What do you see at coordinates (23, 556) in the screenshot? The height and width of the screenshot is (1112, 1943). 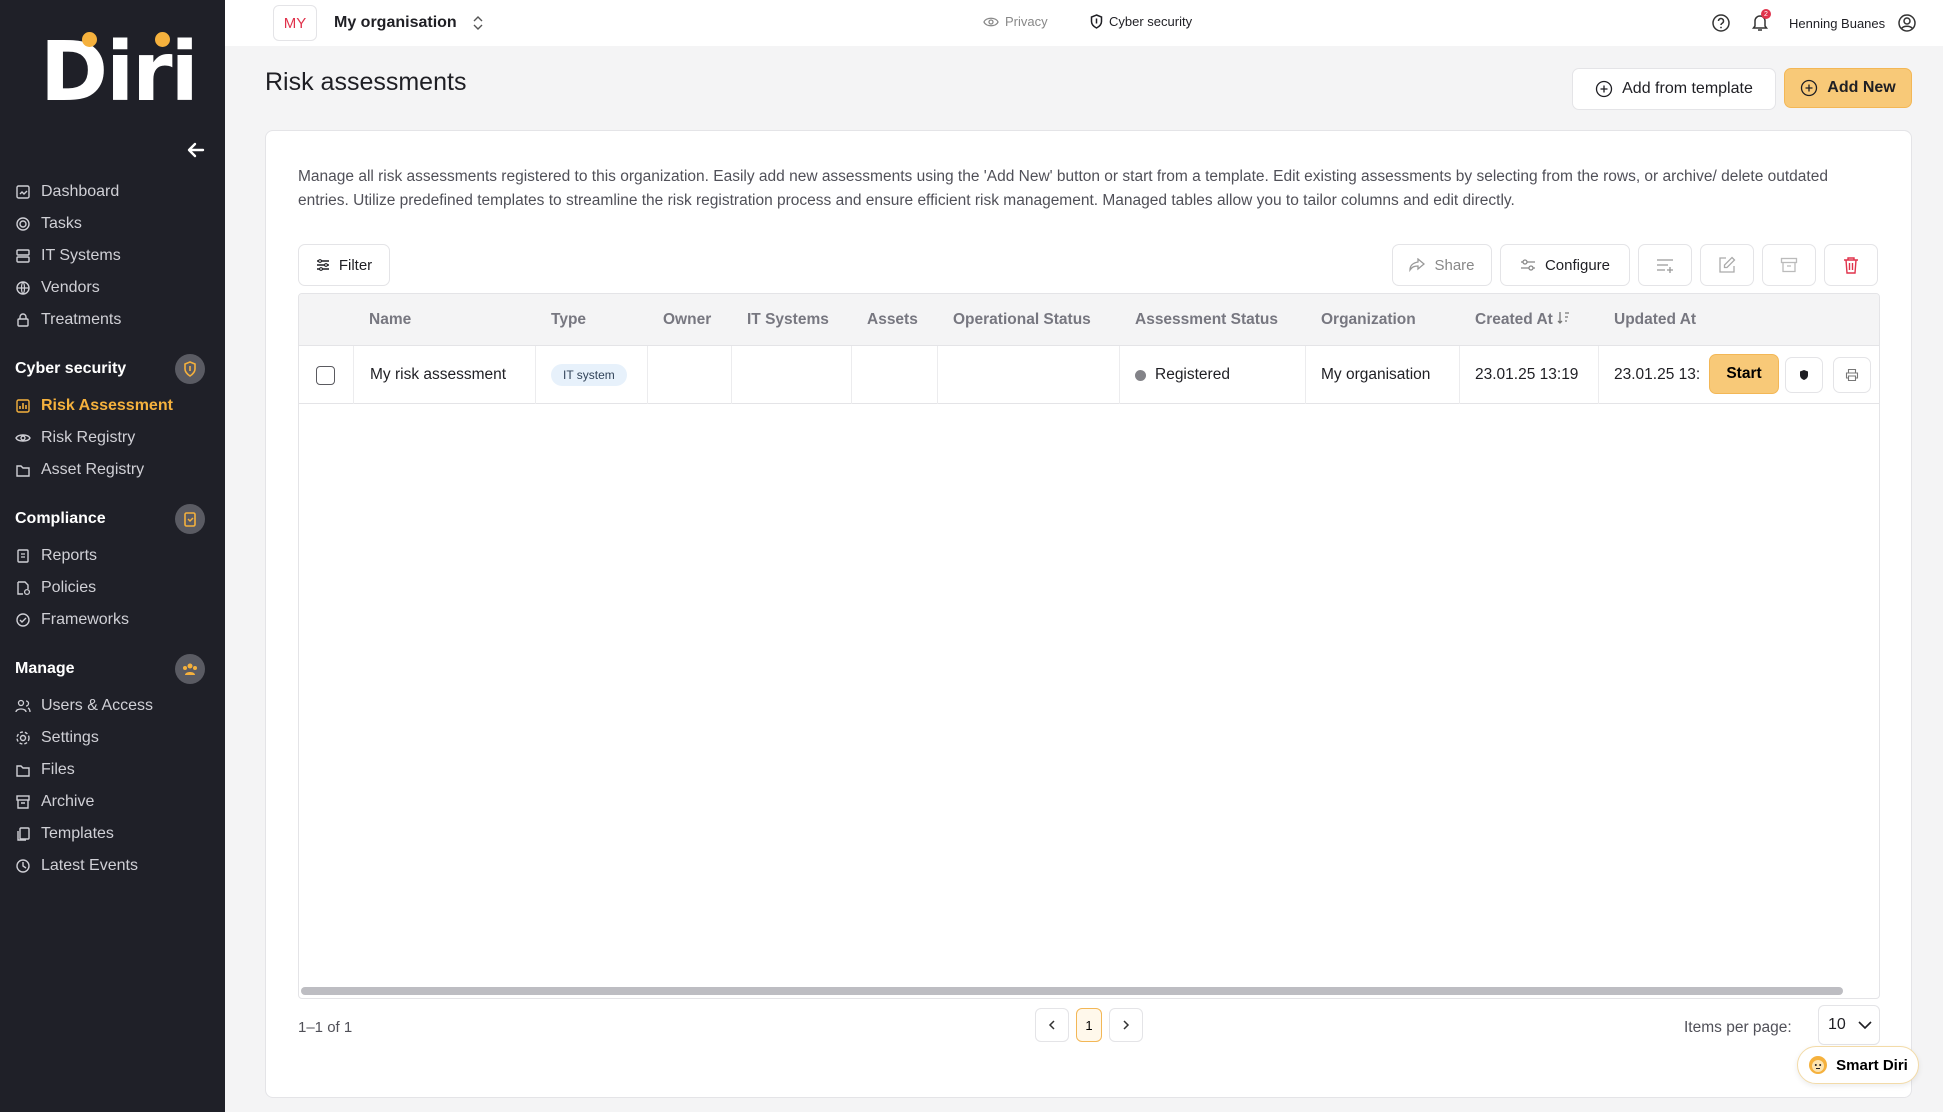 I see `clipboard-icon` at bounding box center [23, 556].